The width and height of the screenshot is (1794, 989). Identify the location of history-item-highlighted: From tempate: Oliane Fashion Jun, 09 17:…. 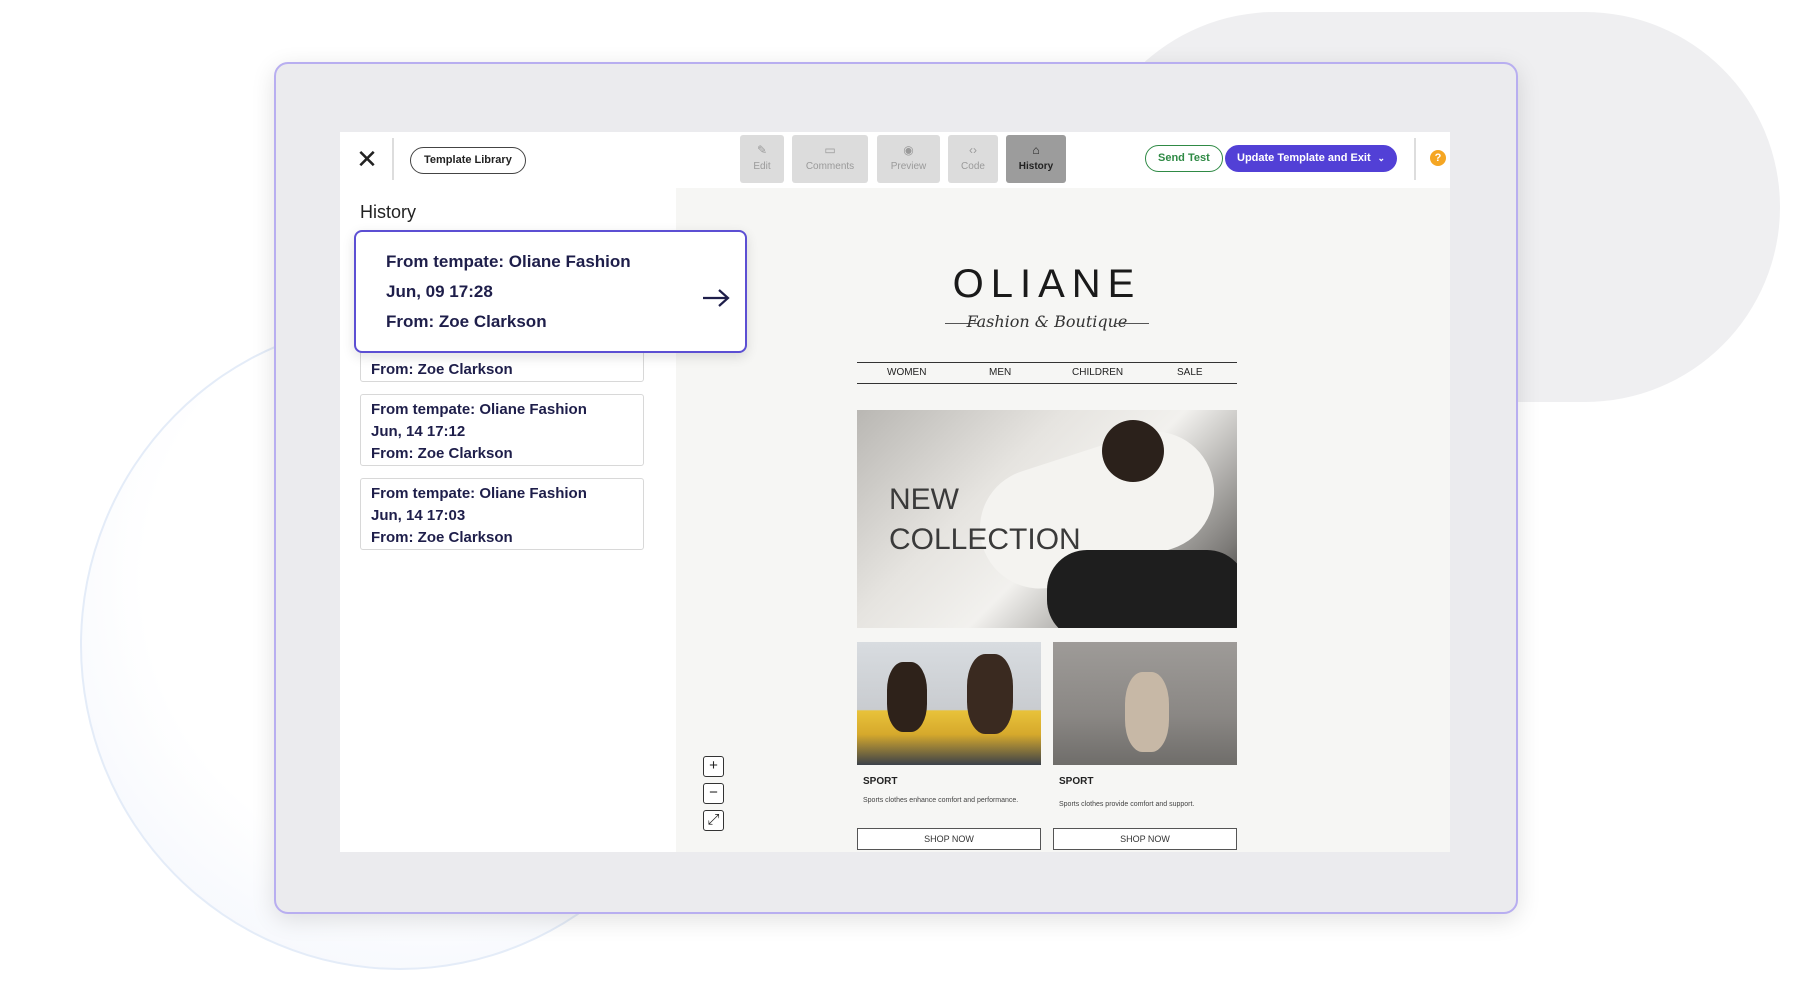
(550, 291).